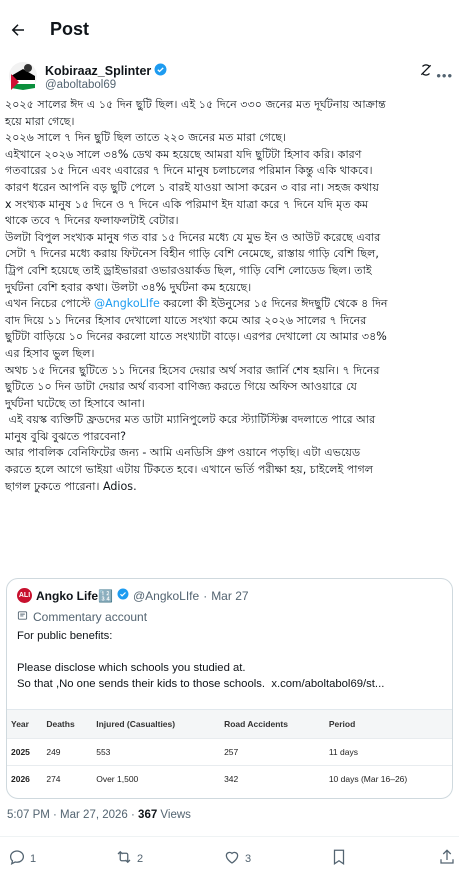  I want to click on page-title: Post, so click(70, 29).